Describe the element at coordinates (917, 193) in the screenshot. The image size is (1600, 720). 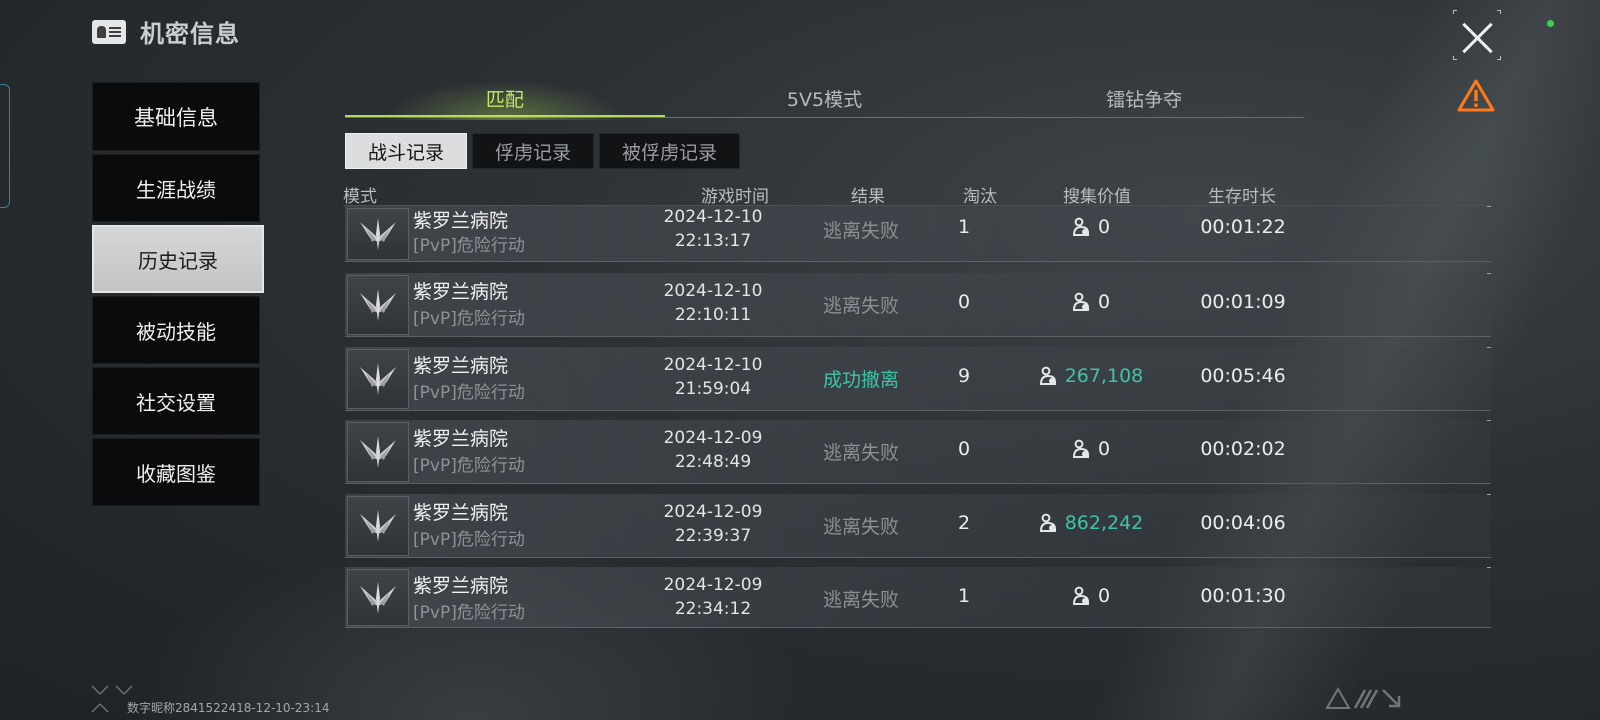
I see `table-header: 模式 游戏时间 结果 淘汰 搜集价值 生存时长` at that location.